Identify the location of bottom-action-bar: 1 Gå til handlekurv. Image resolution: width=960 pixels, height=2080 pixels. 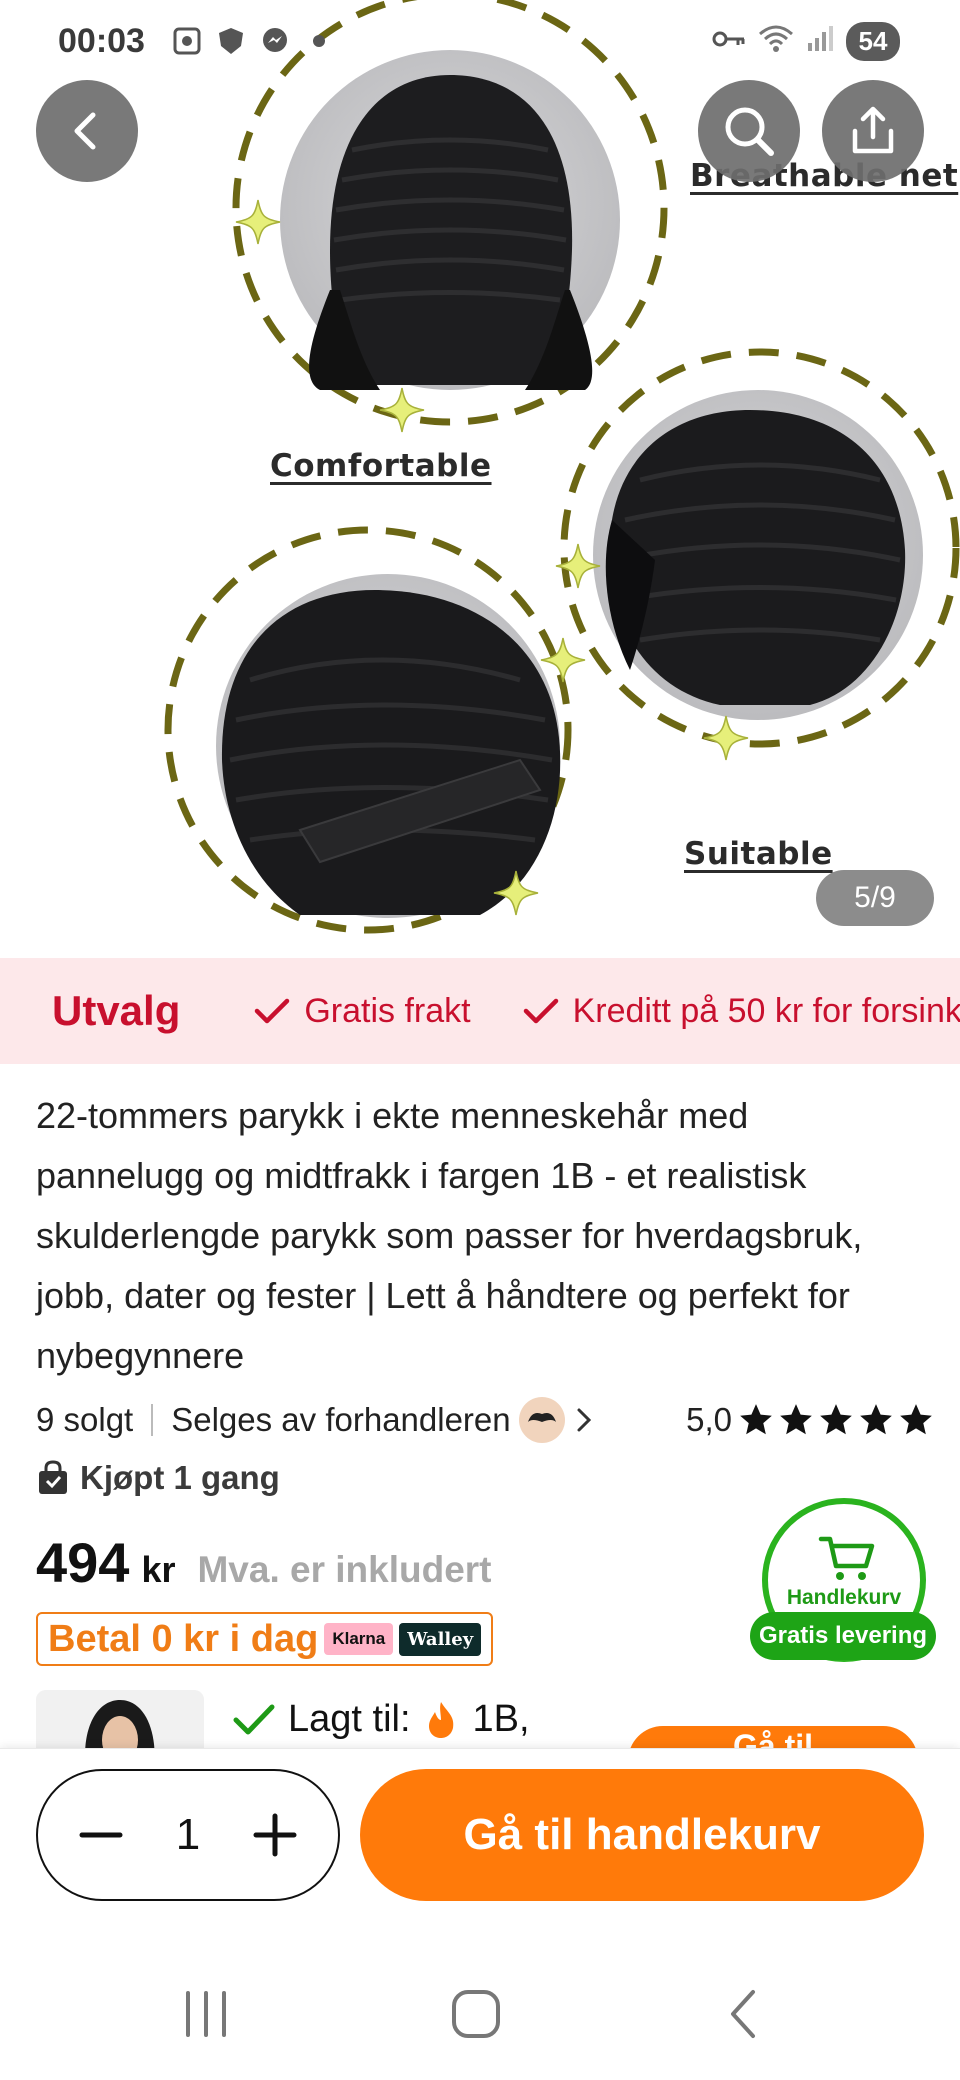
(480, 1829).